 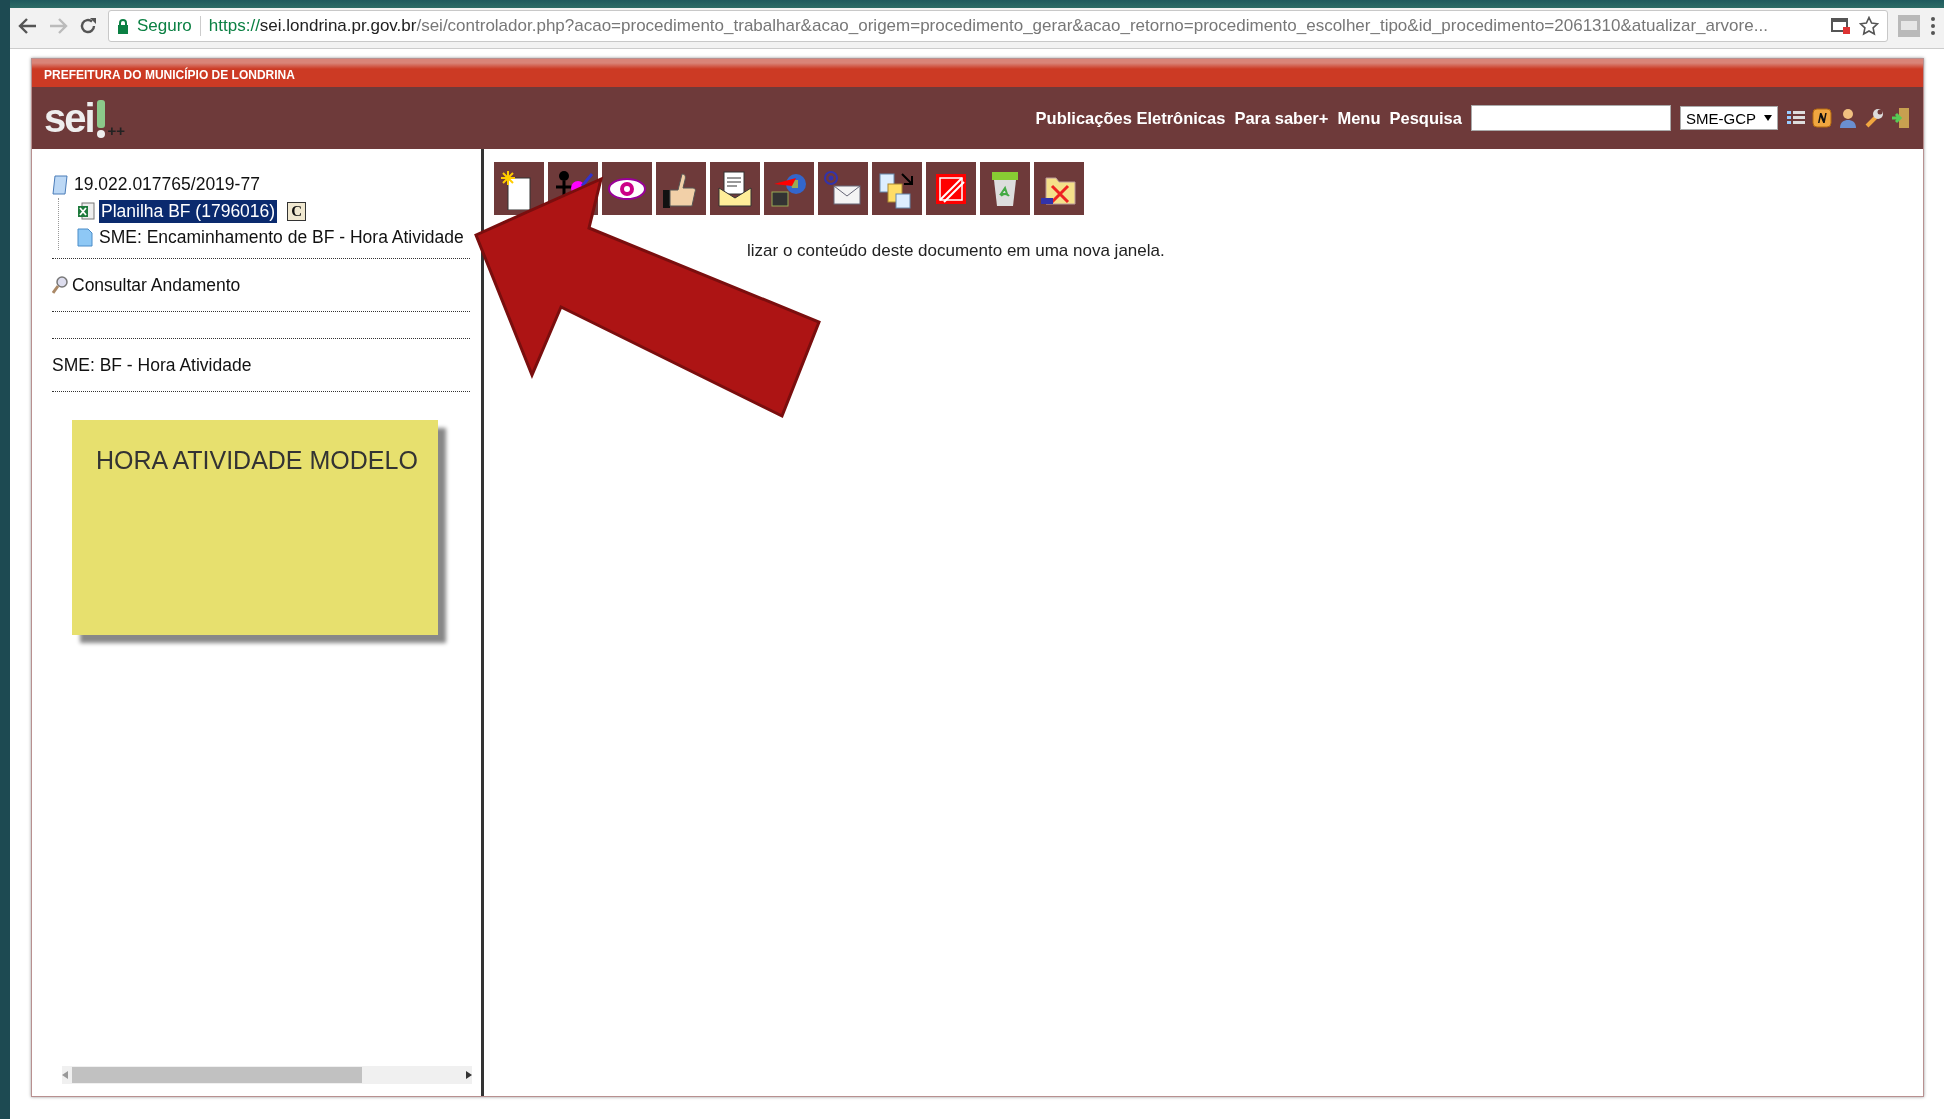 I want to click on scroll-right-icon, so click(x=469, y=1075).